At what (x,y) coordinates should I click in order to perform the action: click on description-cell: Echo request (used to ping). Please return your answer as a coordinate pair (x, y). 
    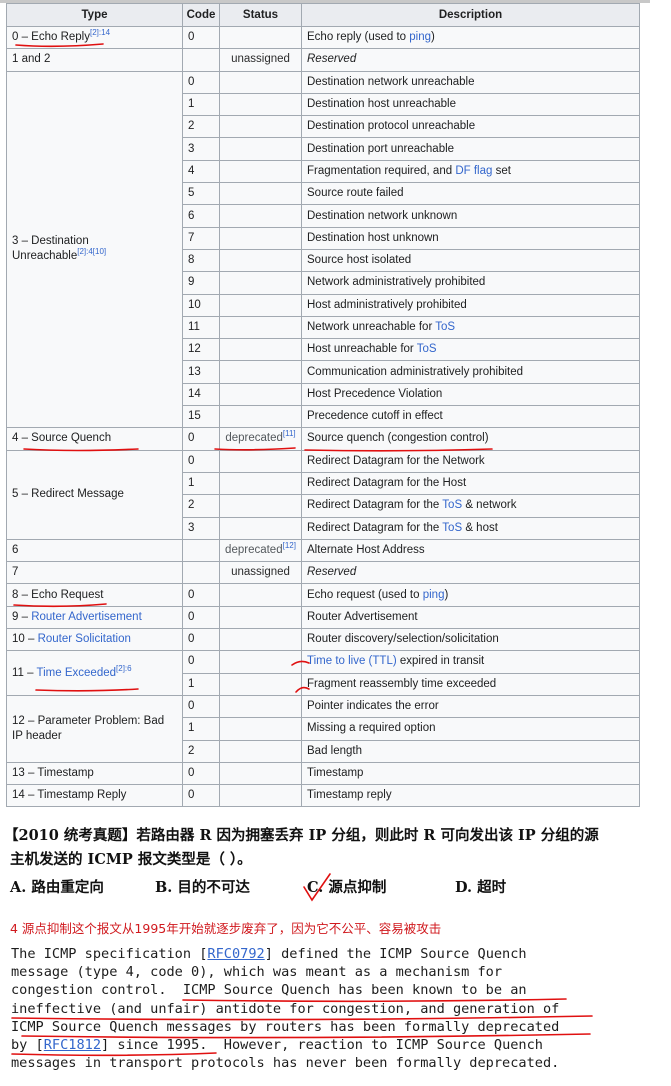
    Looking at the image, I should click on (470, 595).